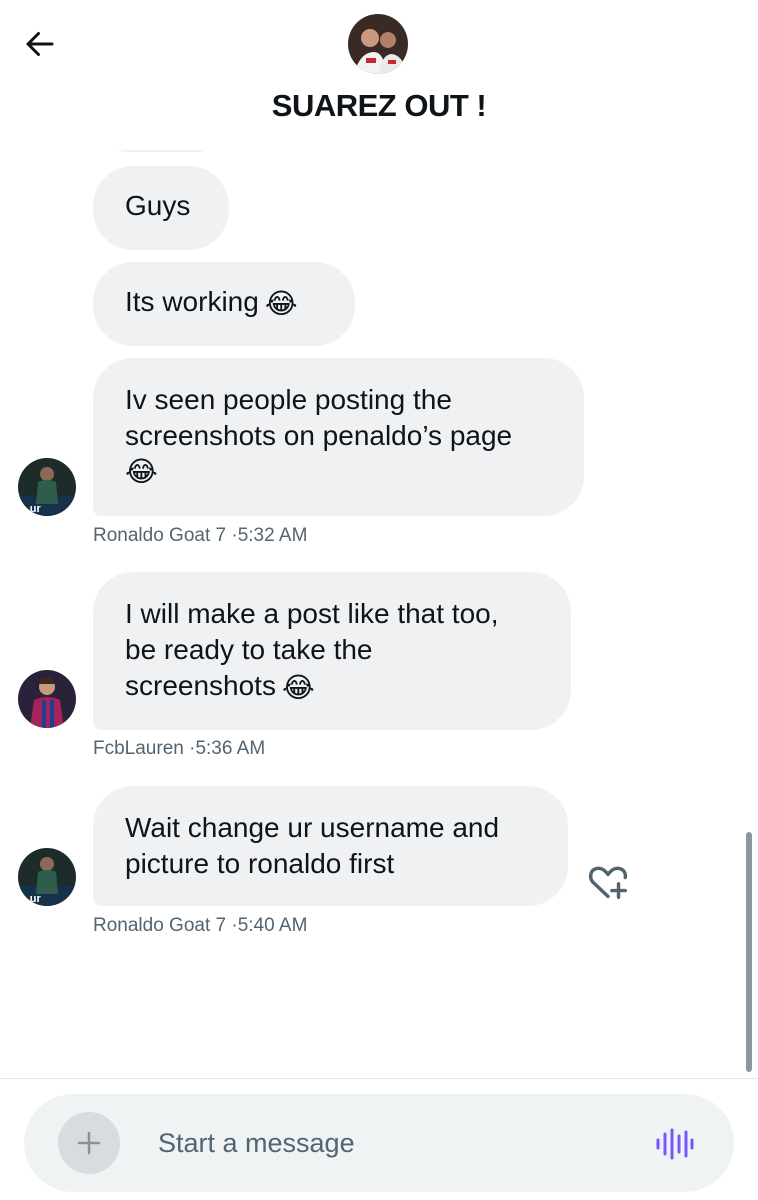 The width and height of the screenshot is (758, 1200). What do you see at coordinates (379, 106) in the screenshot?
I see `conversation-title: SUAREZ OUT !` at bounding box center [379, 106].